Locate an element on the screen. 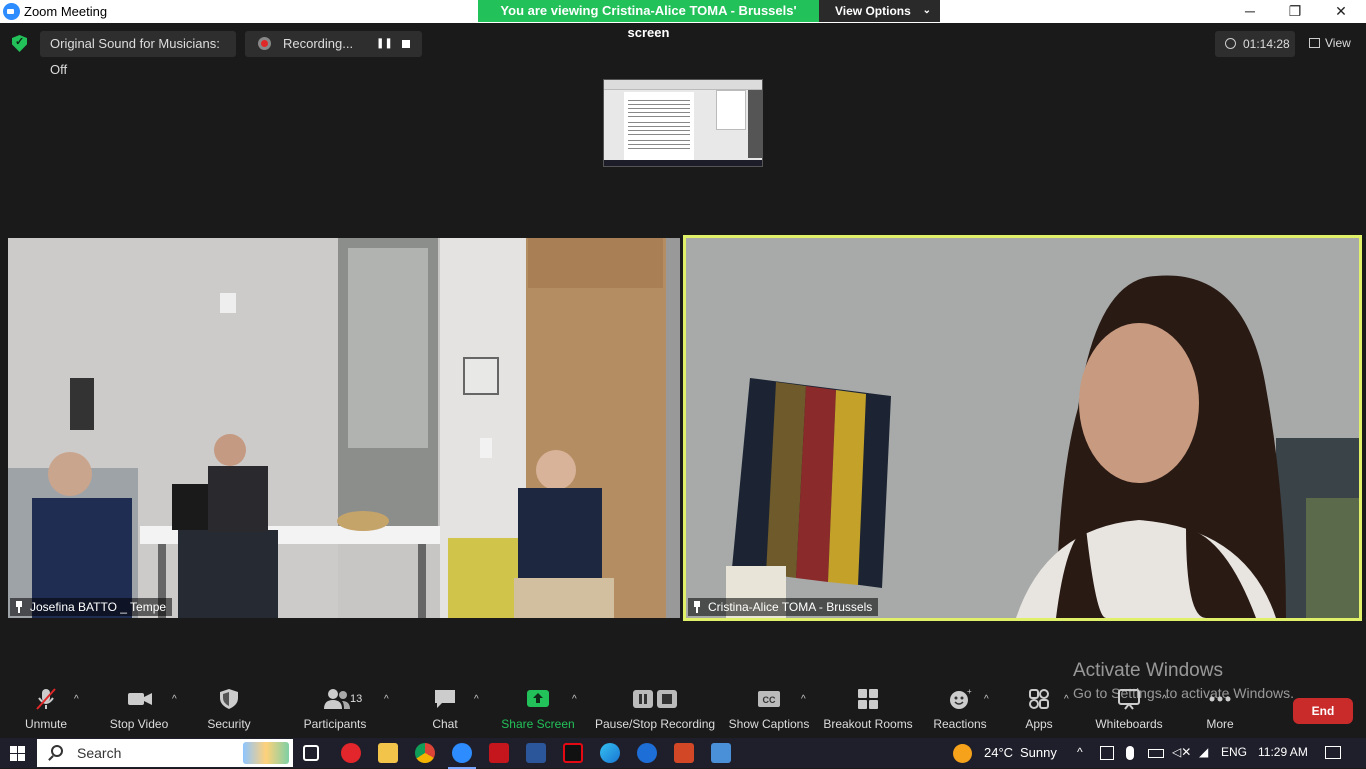 The height and width of the screenshot is (769, 1366). video-options-caret-icon: ^ is located at coordinates (174, 699).